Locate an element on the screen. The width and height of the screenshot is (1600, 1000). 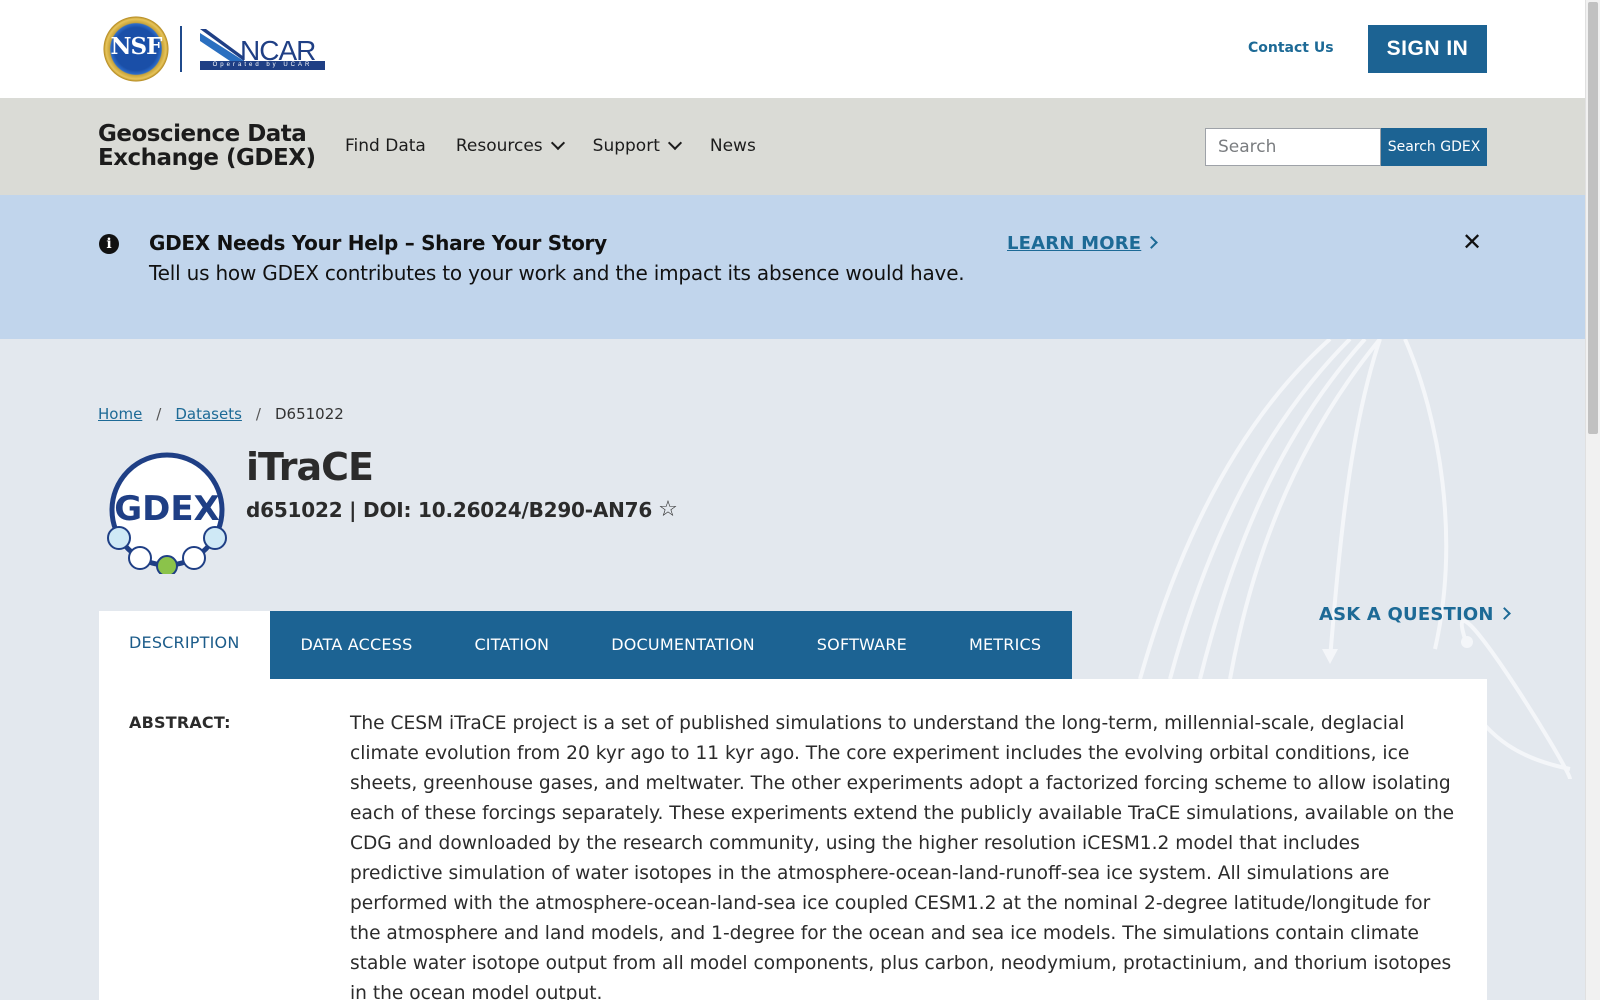
sign-in-button: SIGN IN is located at coordinates (1427, 49).